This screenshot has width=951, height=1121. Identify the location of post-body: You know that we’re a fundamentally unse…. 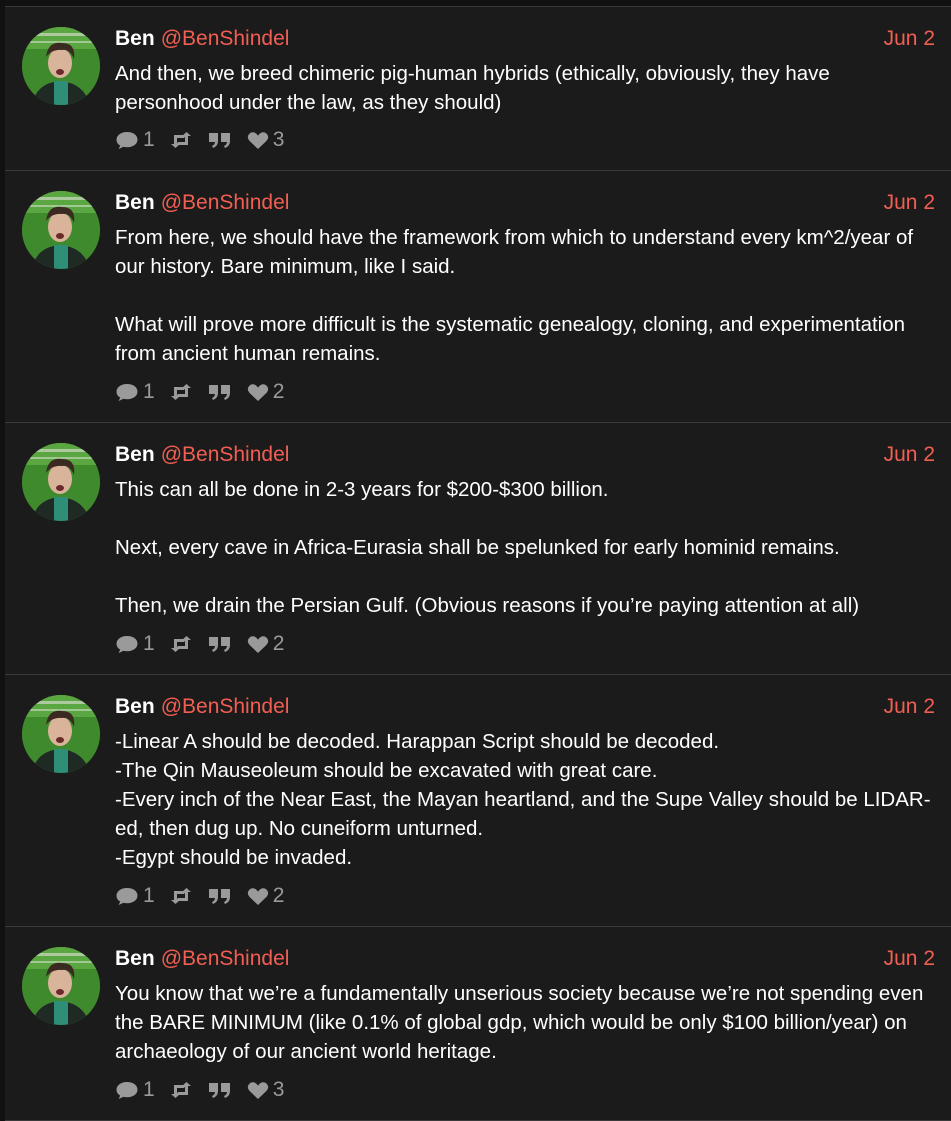
(528, 1022).